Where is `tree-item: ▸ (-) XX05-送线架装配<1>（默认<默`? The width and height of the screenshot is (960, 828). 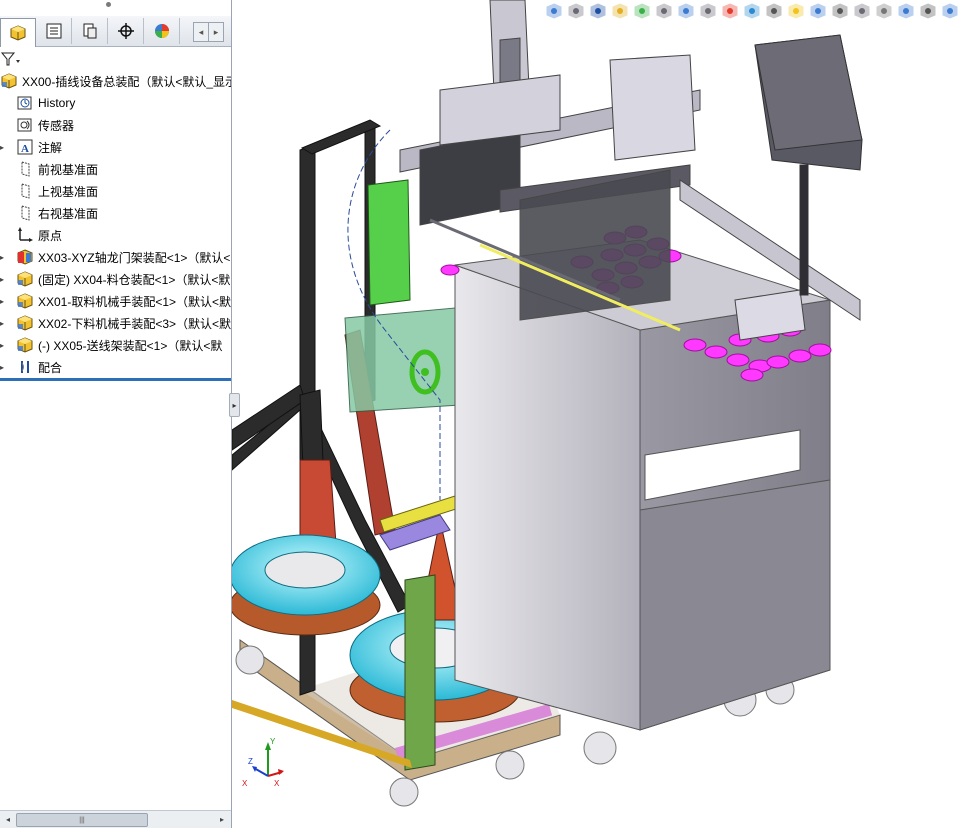
tree-item: ▸ (-) XX05-送线架装配<1>（默认<默 is located at coordinates (115, 345).